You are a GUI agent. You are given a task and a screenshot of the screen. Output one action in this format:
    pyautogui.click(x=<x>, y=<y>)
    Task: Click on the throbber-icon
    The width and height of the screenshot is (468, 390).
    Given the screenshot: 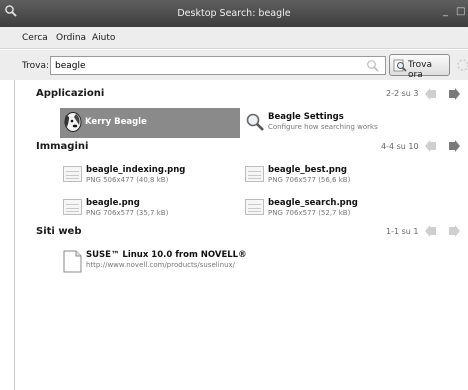 What is the action you would take?
    pyautogui.click(x=462, y=65)
    